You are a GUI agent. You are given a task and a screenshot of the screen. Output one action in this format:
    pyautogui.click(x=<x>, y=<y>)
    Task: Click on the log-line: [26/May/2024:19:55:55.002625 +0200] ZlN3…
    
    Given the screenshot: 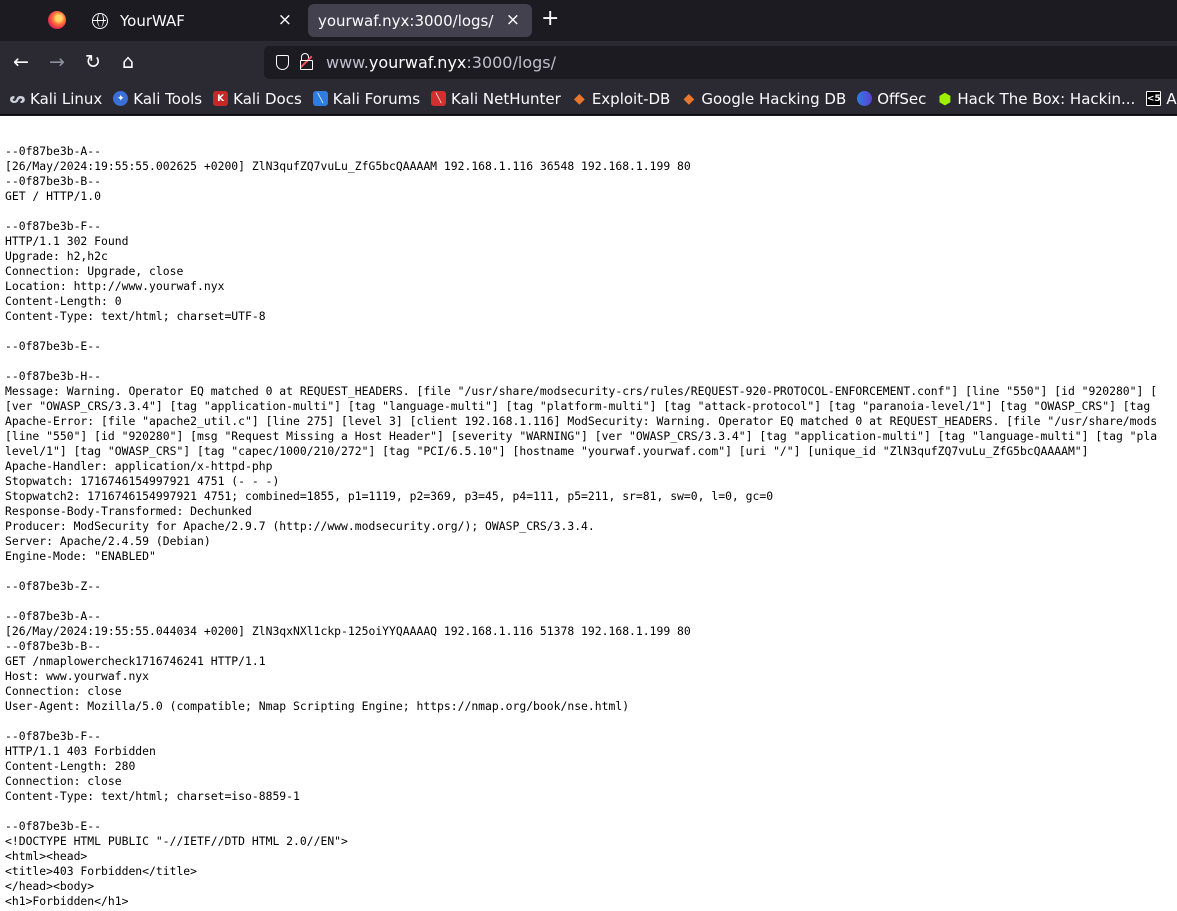 What is the action you would take?
    pyautogui.click(x=348, y=166)
    